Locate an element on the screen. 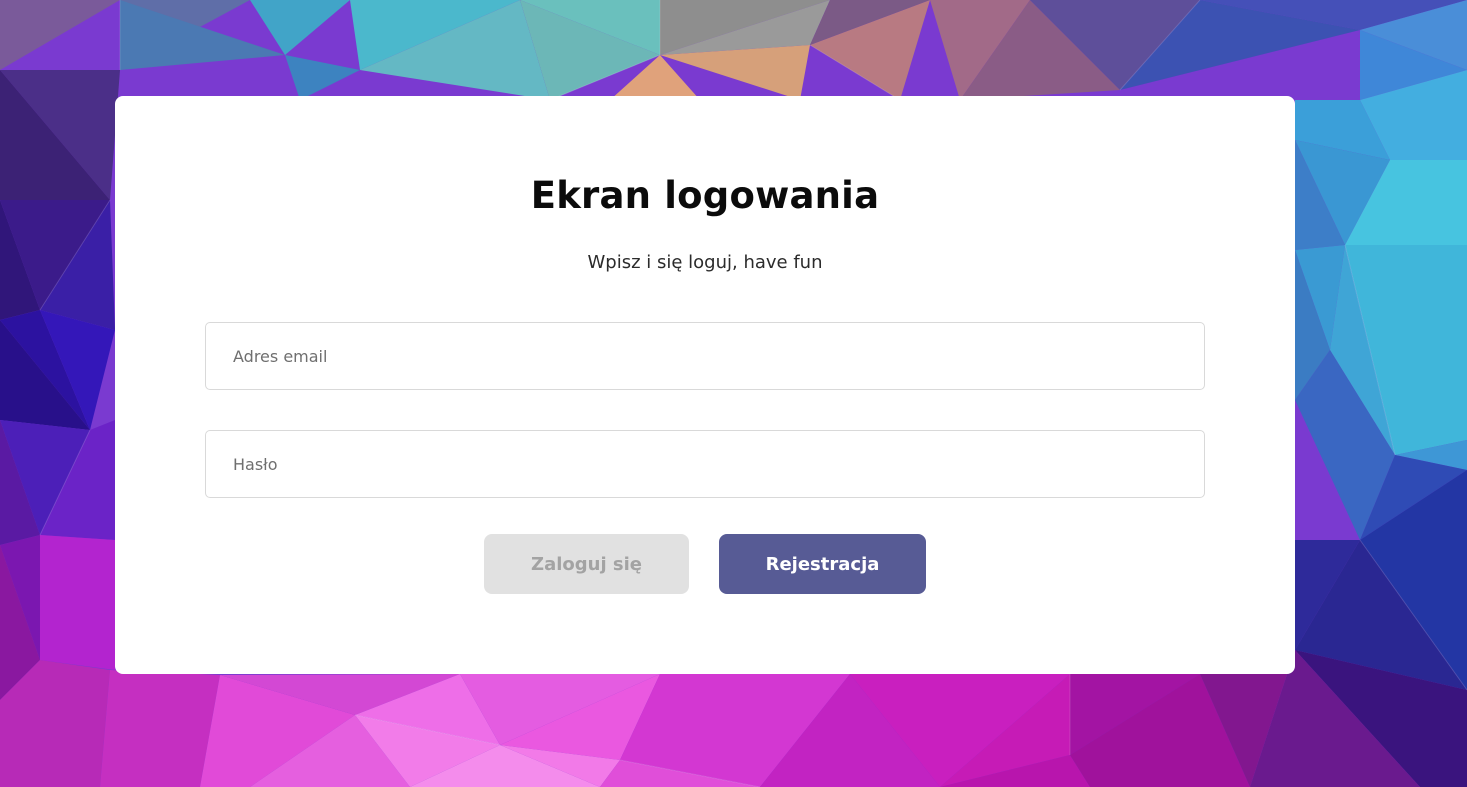  login-button: Zaloguj się is located at coordinates (586, 564).